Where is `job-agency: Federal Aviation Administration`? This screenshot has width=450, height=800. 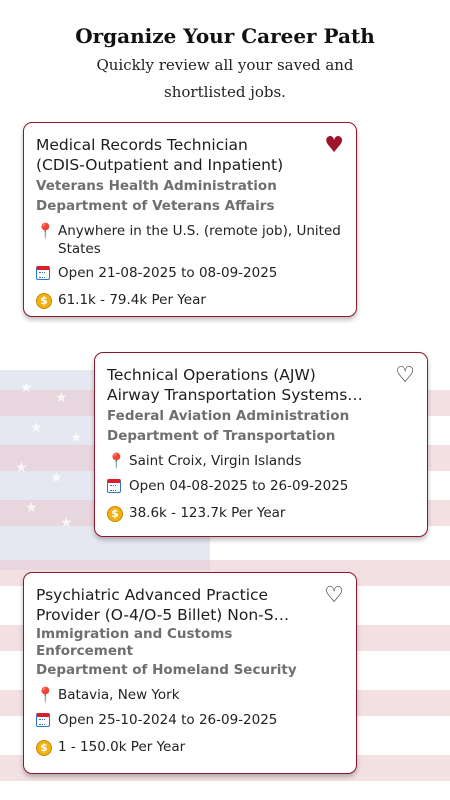 job-agency: Federal Aviation Administration is located at coordinates (228, 416).